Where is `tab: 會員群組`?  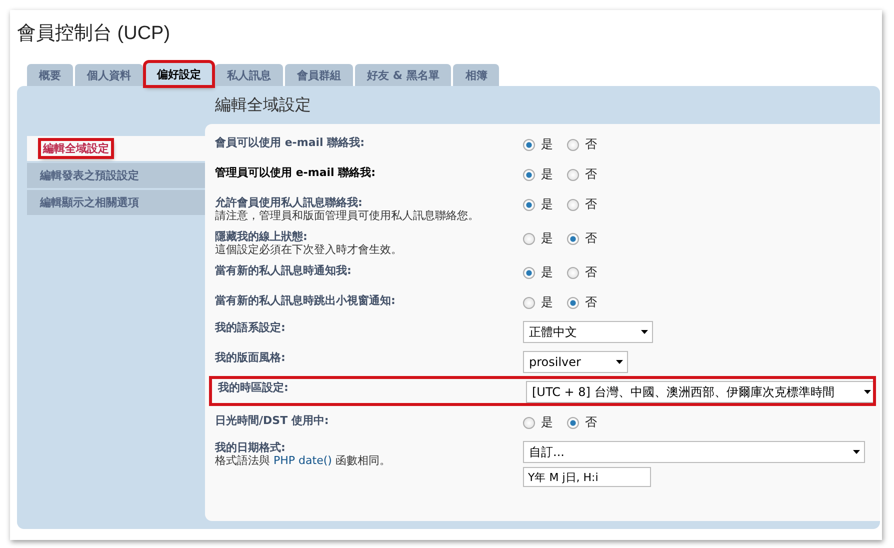 tab: 會員群組 is located at coordinates (319, 75).